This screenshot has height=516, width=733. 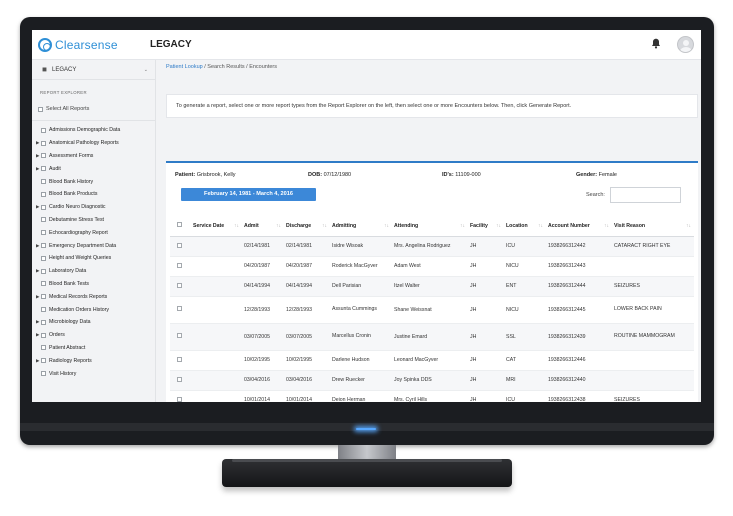 What do you see at coordinates (145, 69) in the screenshot?
I see `chevron-down-icon: ⌄` at bounding box center [145, 69].